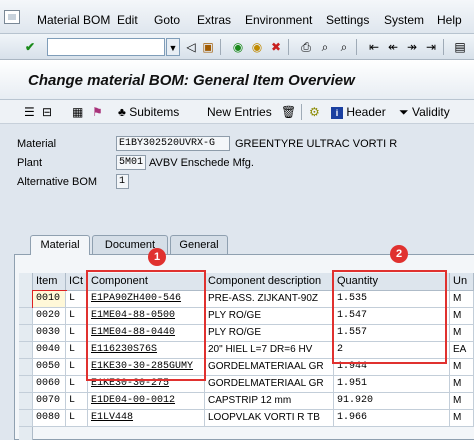 This screenshot has width=474, height=440. What do you see at coordinates (399, 254) in the screenshot?
I see `callout-badge-2: 2` at bounding box center [399, 254].